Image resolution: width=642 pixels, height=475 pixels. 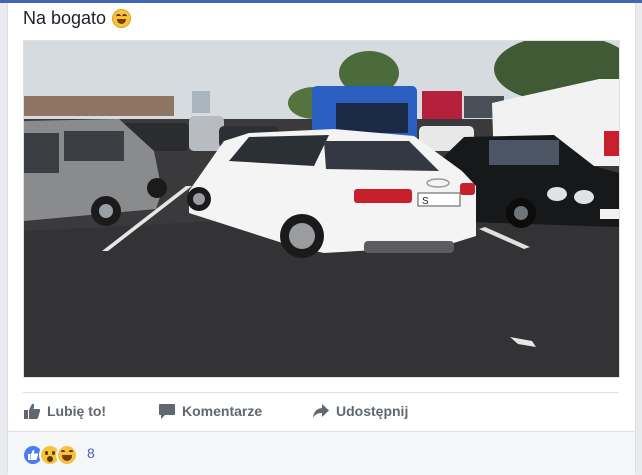 I want to click on share-label: Udostępnij, so click(x=372, y=411).